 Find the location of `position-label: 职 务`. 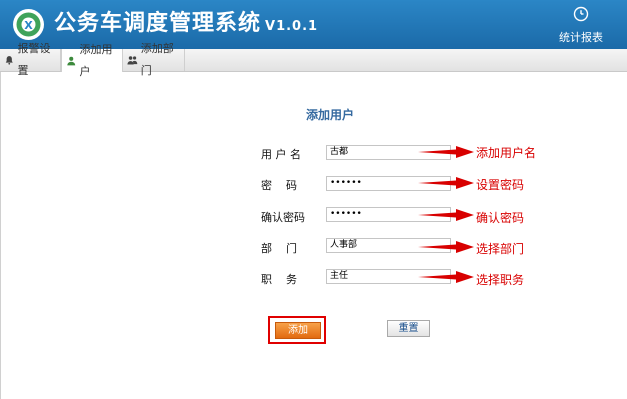

position-label: 职 务 is located at coordinates (279, 279).